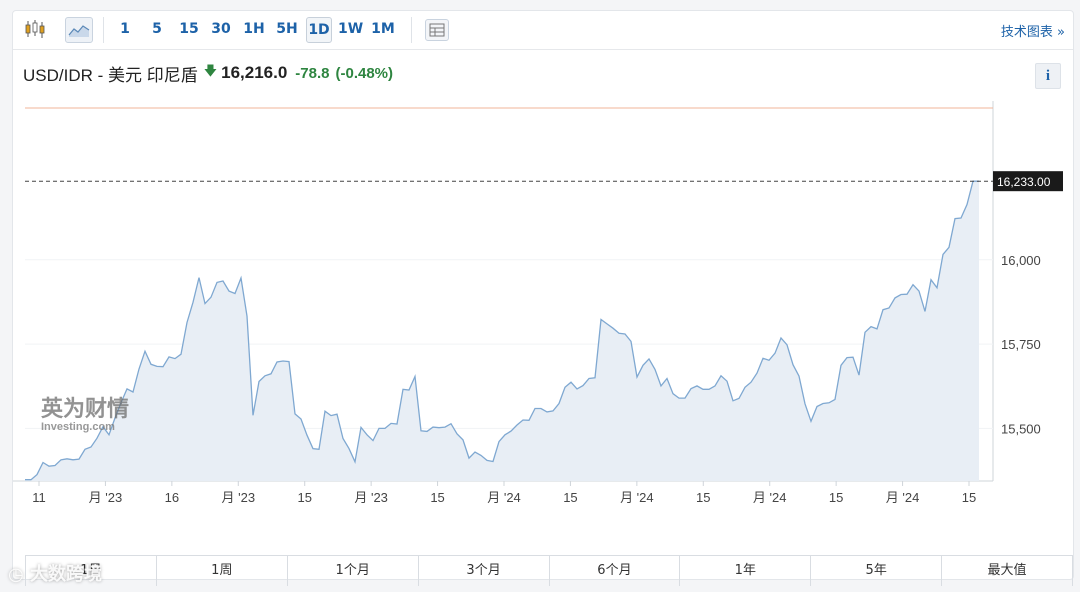 The width and height of the screenshot is (1080, 592). What do you see at coordinates (1021, 344) in the screenshot?
I see `y-tick-label: 15,750` at bounding box center [1021, 344].